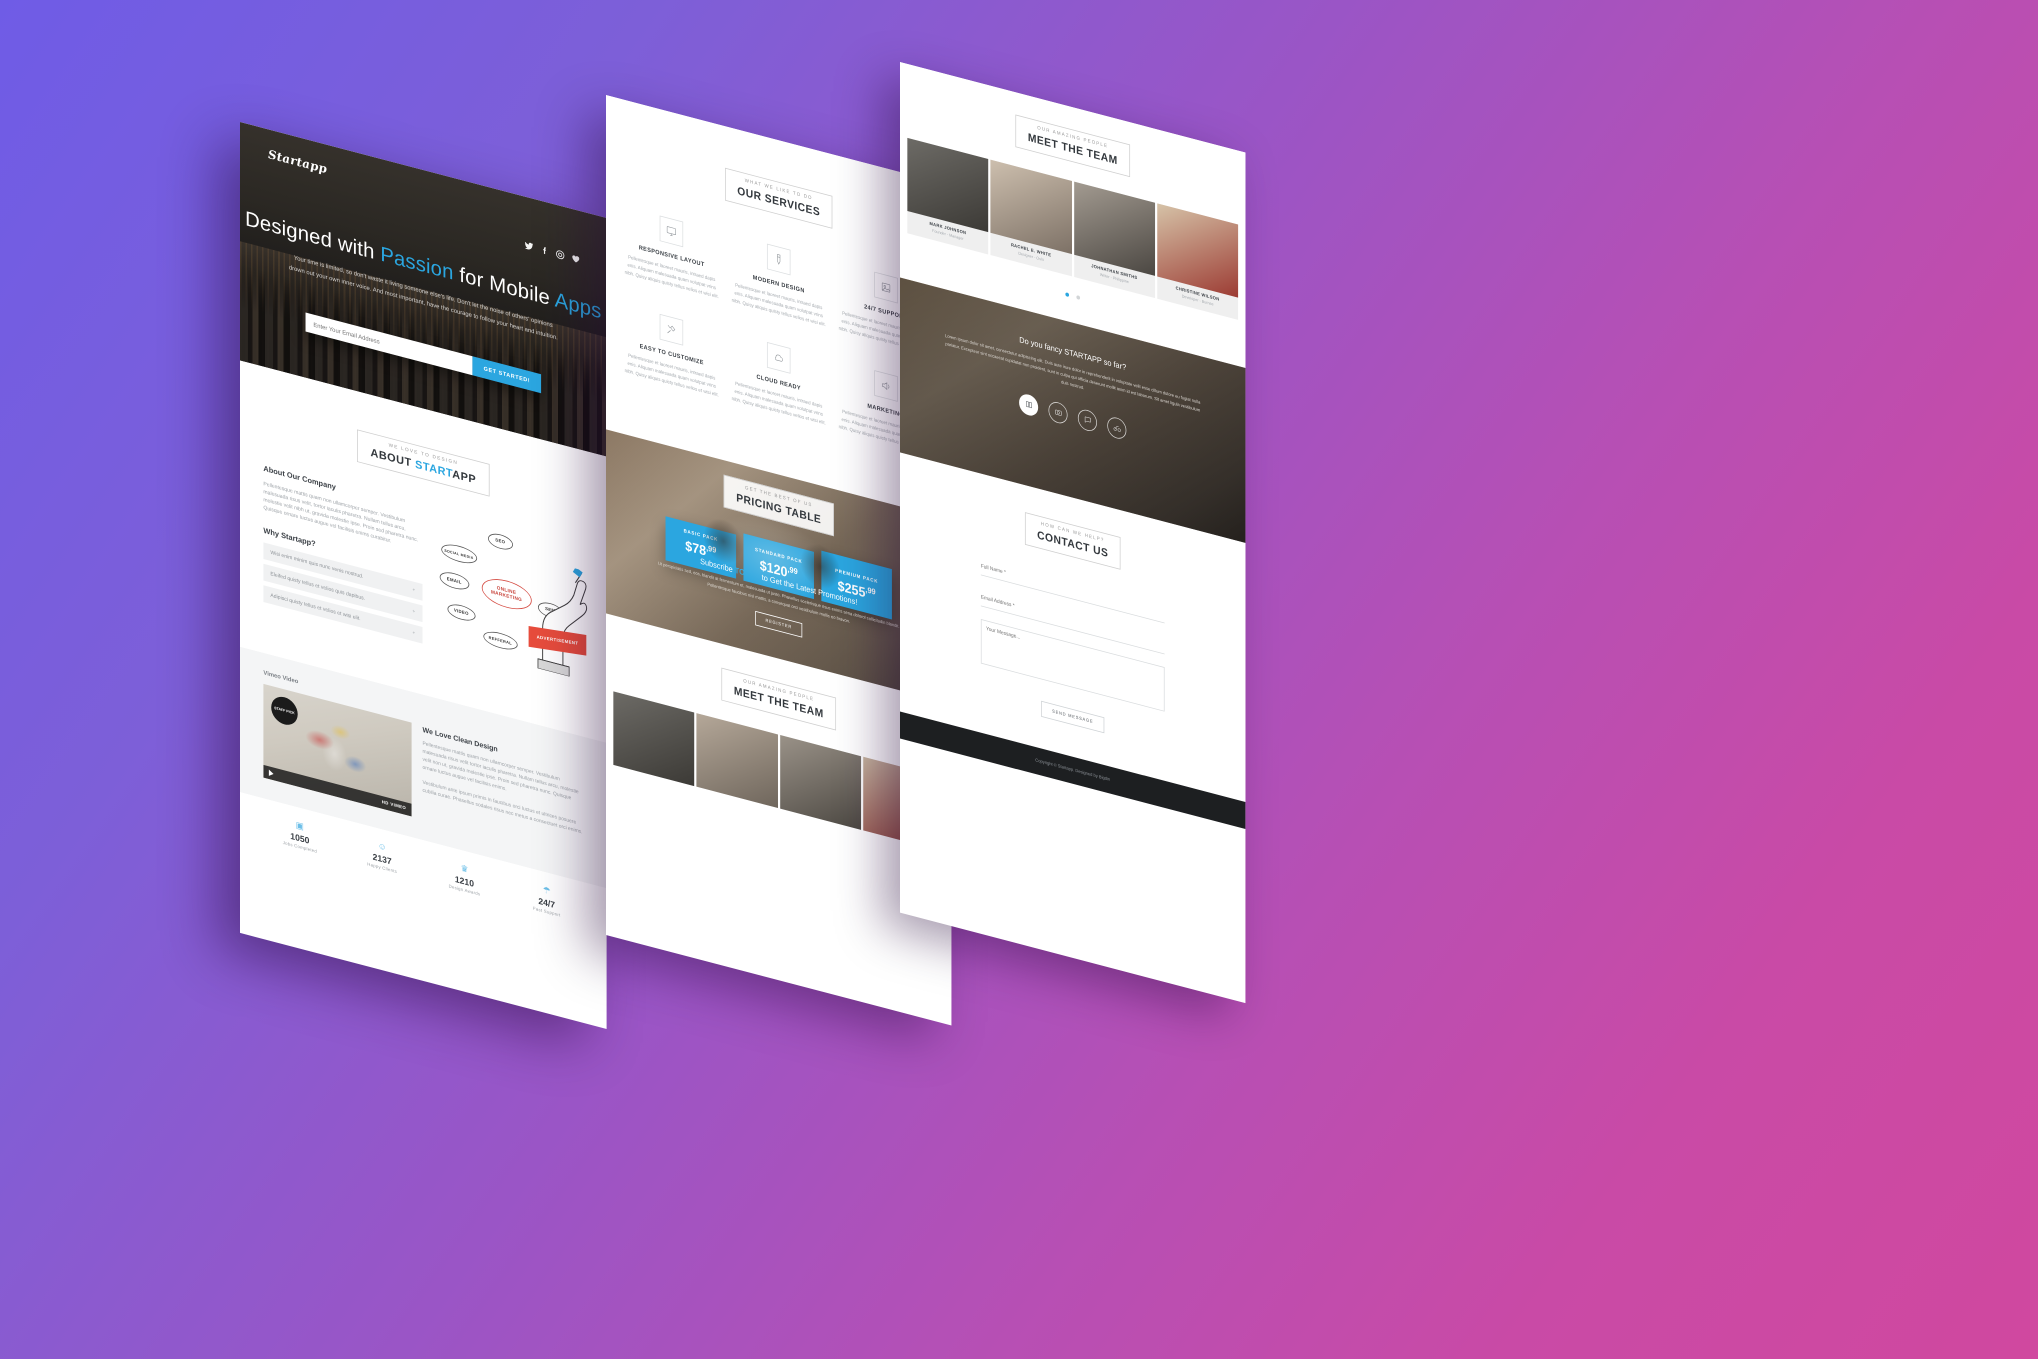 This screenshot has height=1359, width=2038. I want to click on plan-price-main: $255, so click(851, 589).